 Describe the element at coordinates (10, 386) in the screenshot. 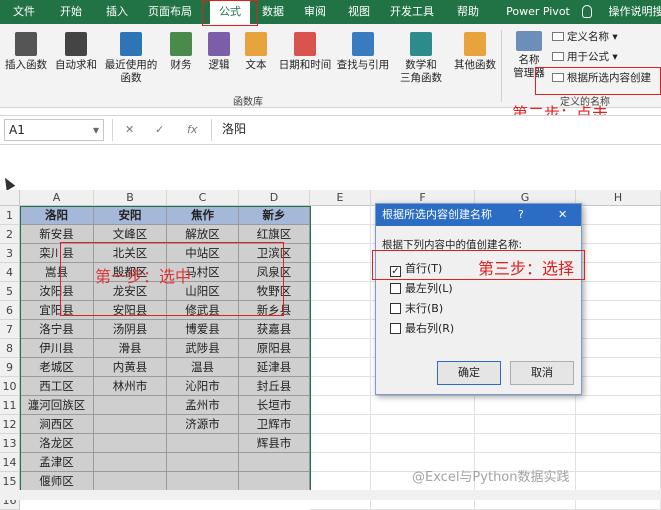

I see `row-header: 10` at that location.